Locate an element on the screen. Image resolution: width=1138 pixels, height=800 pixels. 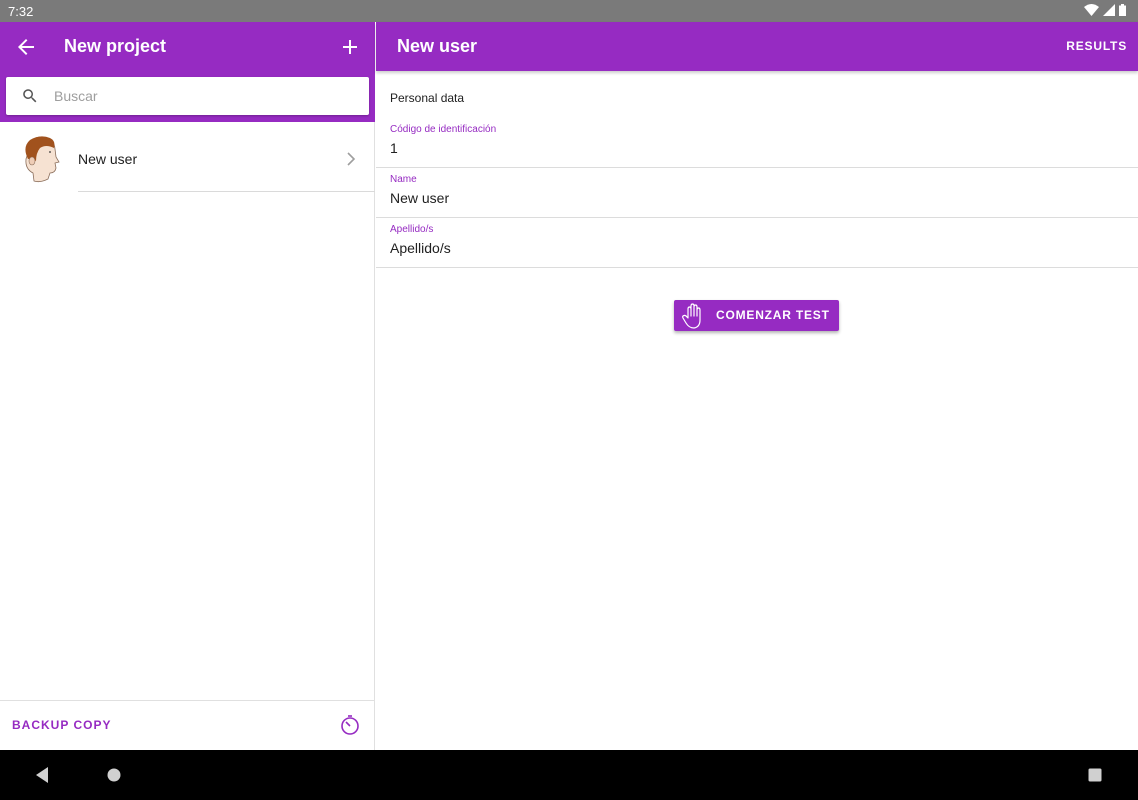
wifi-icon is located at coordinates (1091, 10).